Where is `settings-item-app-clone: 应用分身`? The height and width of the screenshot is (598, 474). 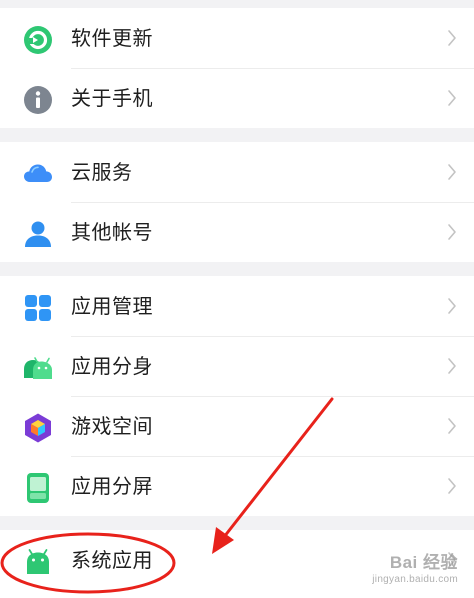
settings-item-app-clone: 应用分身 is located at coordinates (237, 366).